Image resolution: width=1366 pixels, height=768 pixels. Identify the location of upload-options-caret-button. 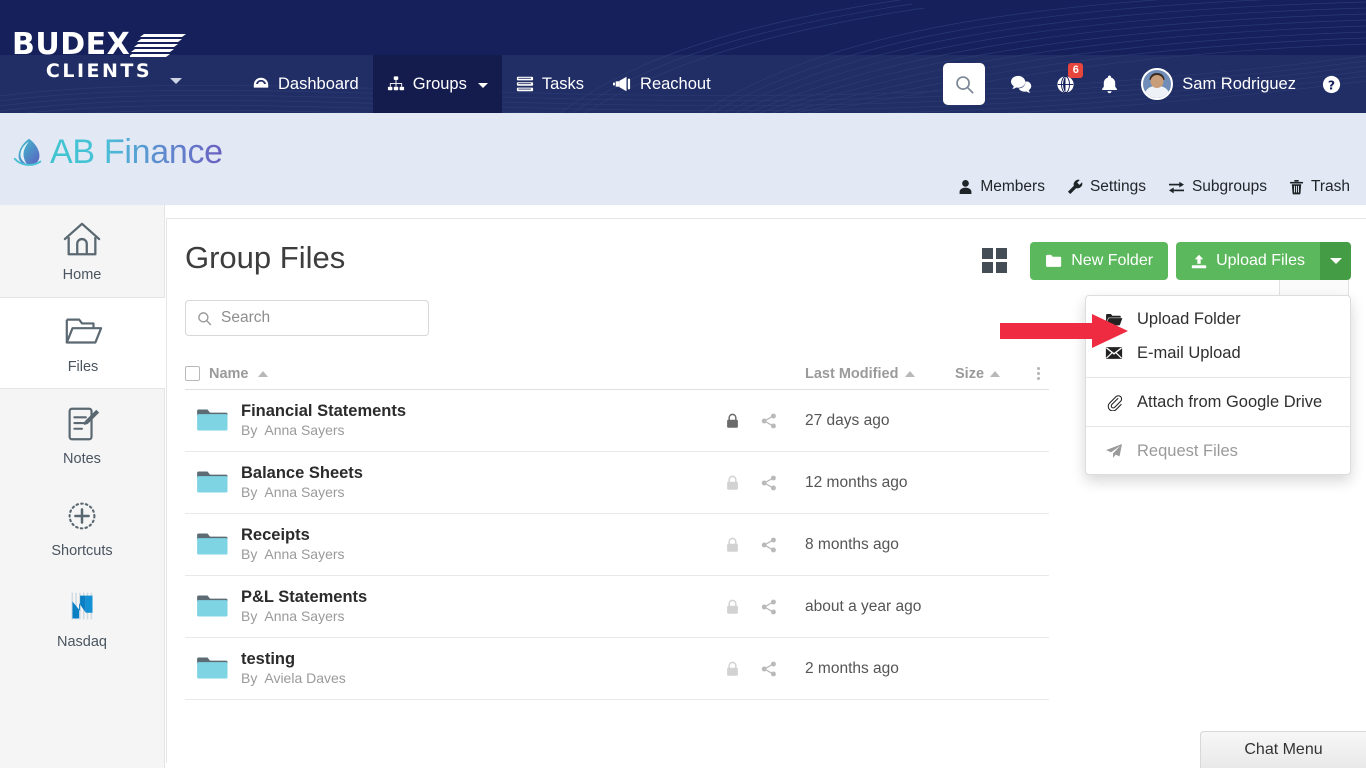
(1335, 261).